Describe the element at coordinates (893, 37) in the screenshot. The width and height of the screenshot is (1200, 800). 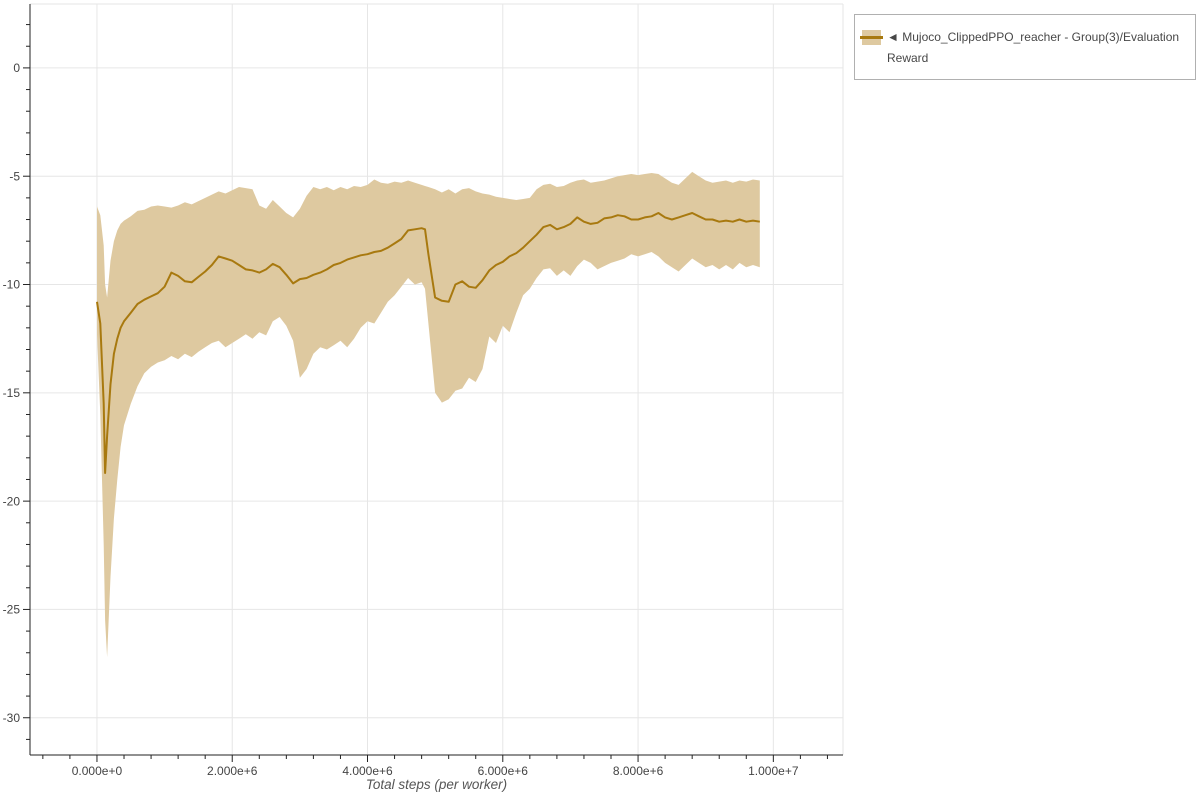
I see `legend-collapse-arrow-icon: ◄` at that location.